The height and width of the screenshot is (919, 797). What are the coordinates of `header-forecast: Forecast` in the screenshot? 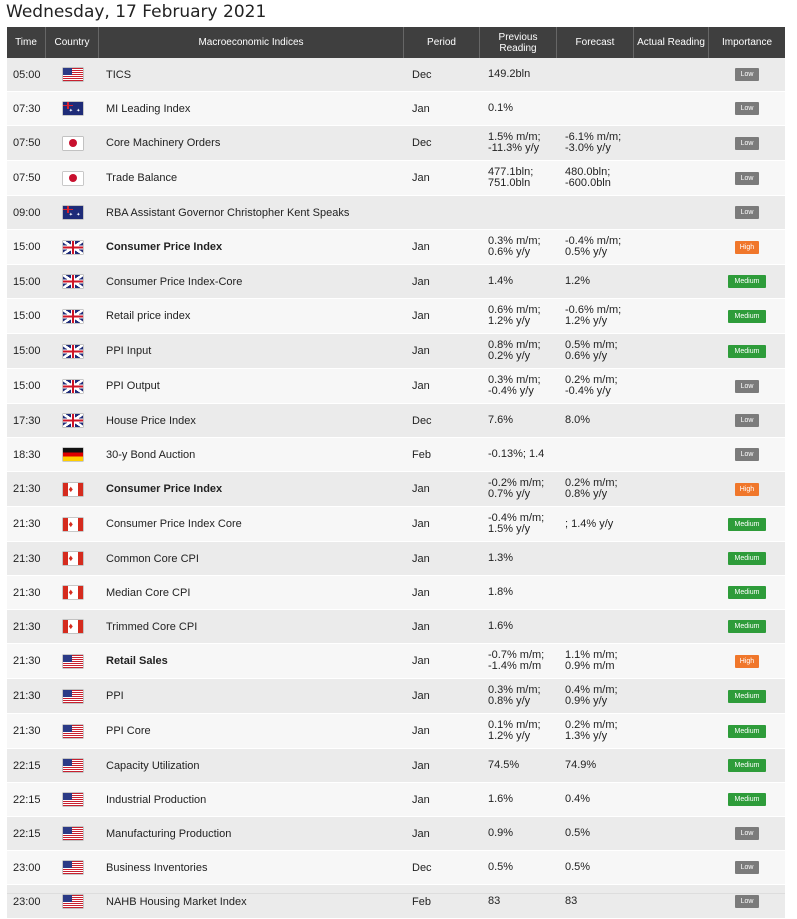 It's located at (595, 42).